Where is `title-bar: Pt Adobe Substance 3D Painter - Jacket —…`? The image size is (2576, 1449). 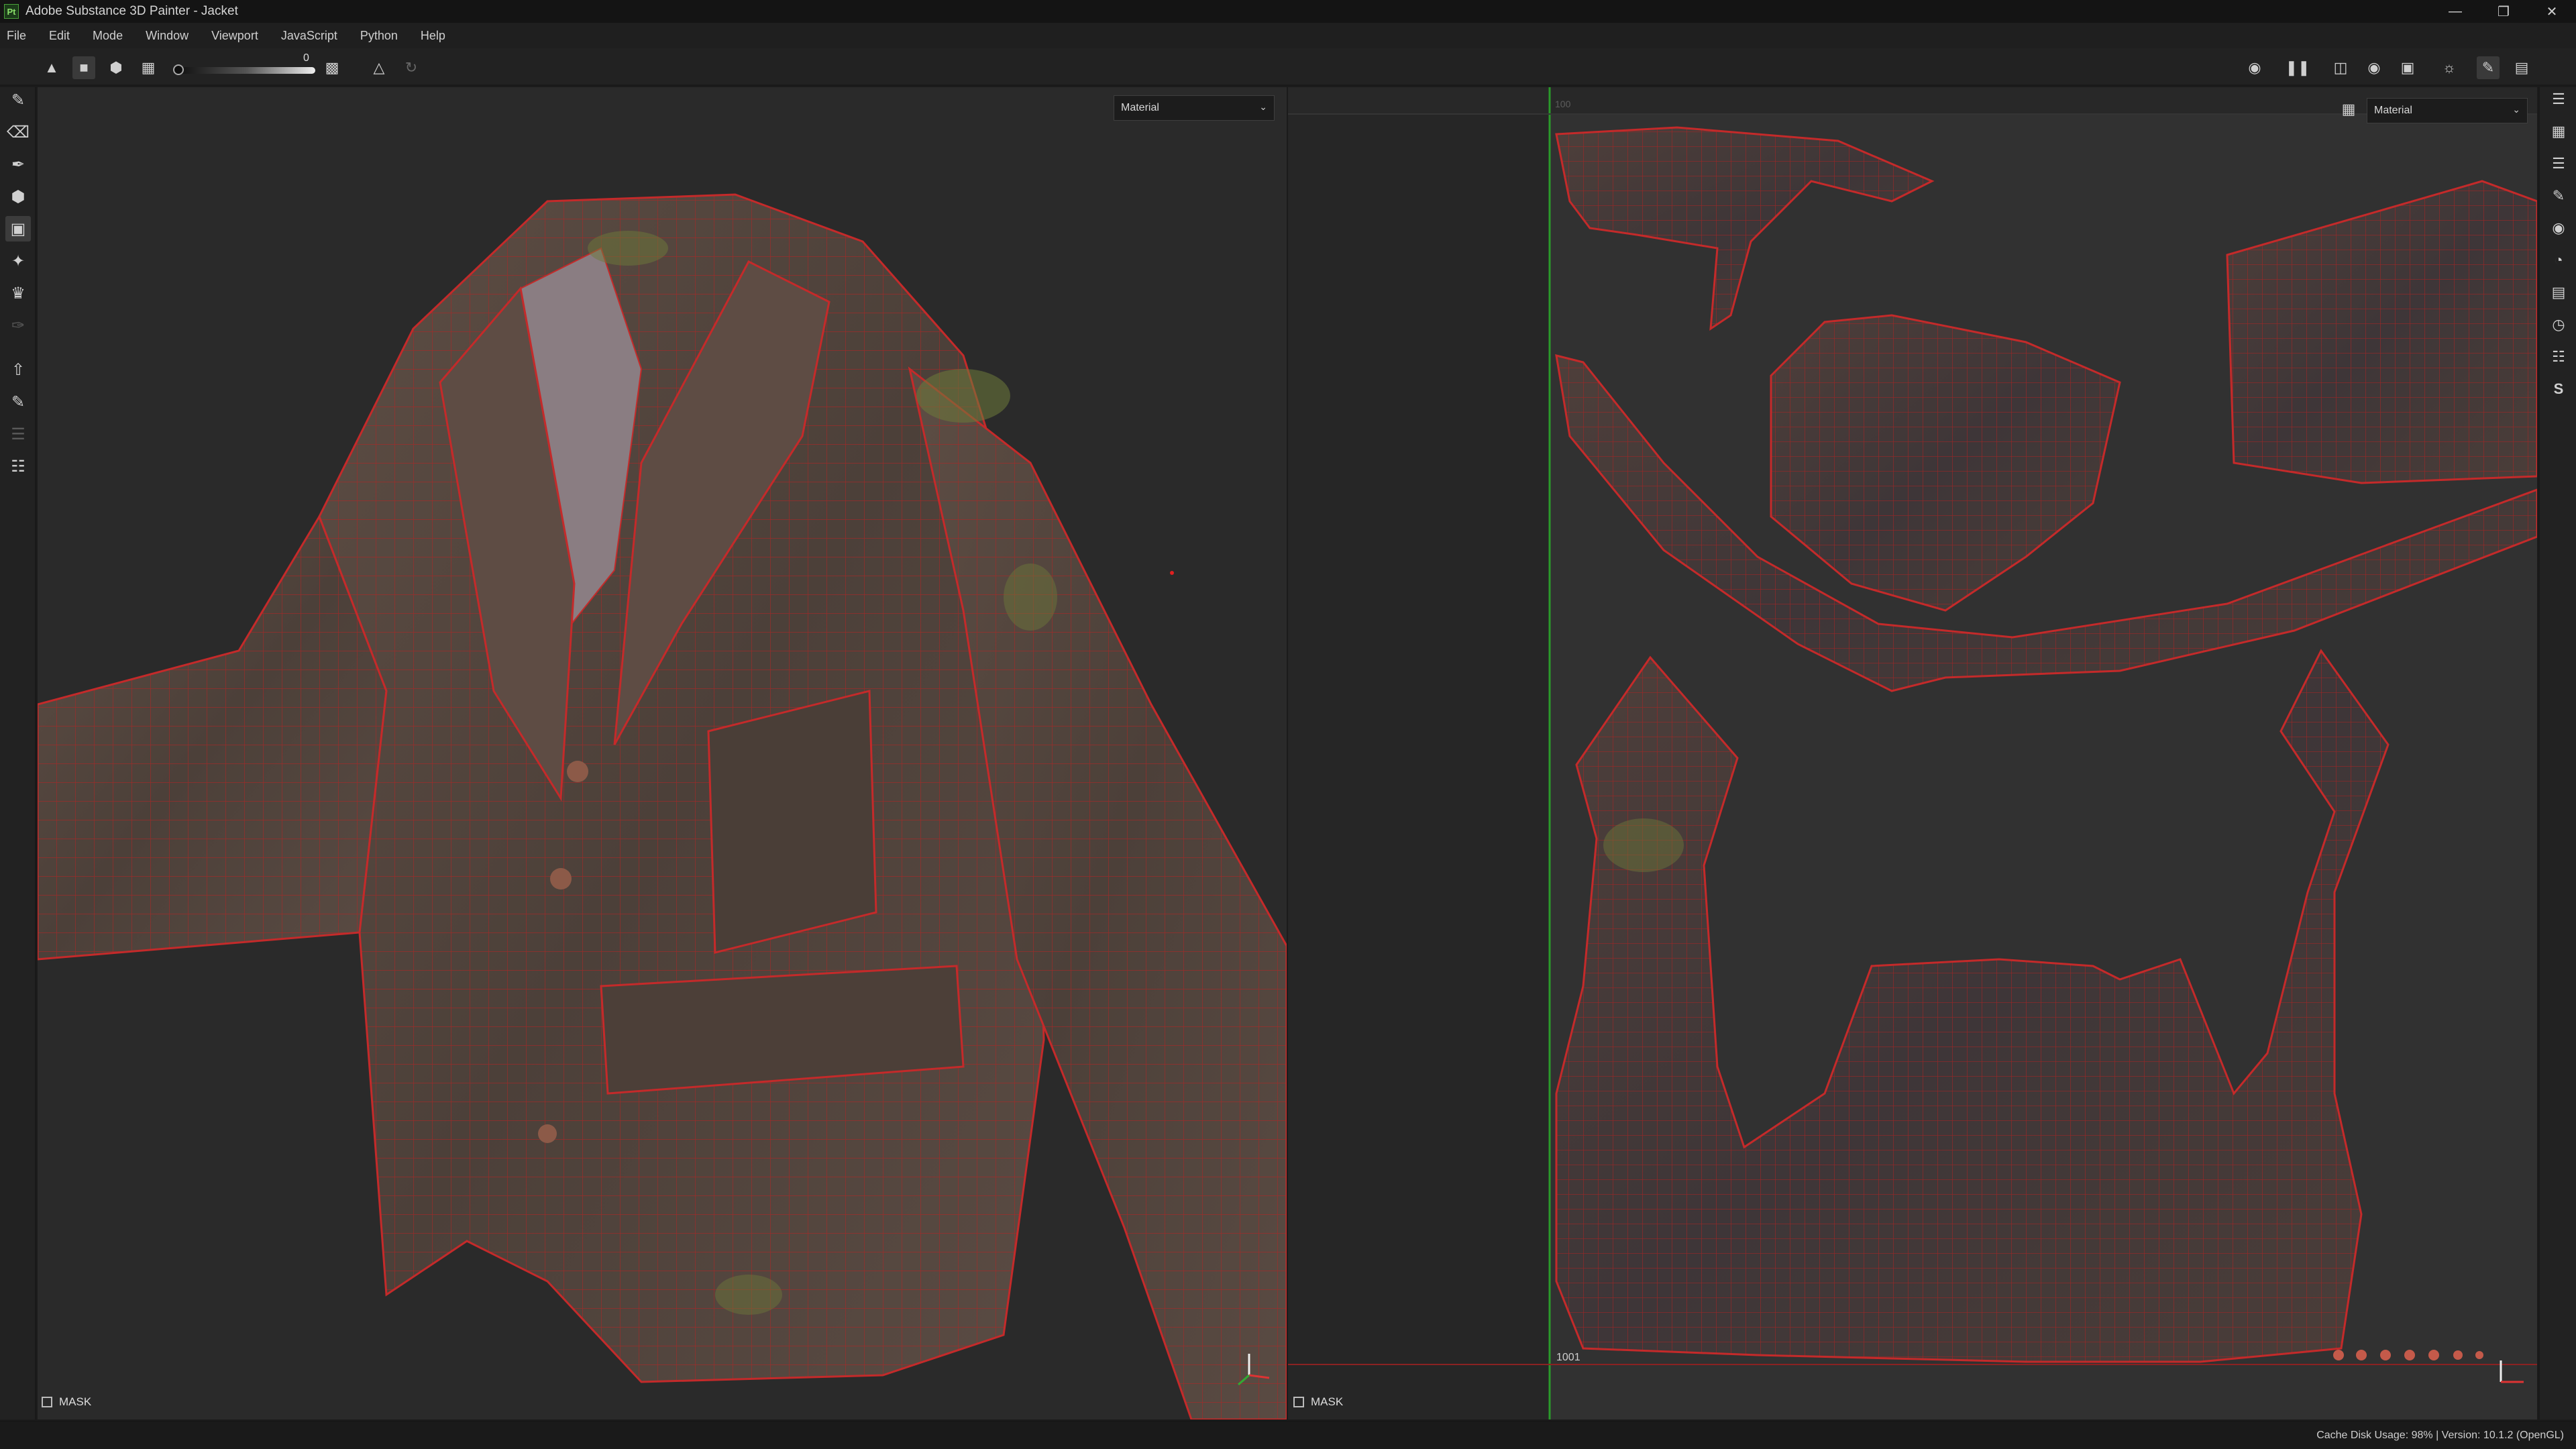 title-bar: Pt Adobe Substance 3D Painter - Jacket —… is located at coordinates (1288, 11).